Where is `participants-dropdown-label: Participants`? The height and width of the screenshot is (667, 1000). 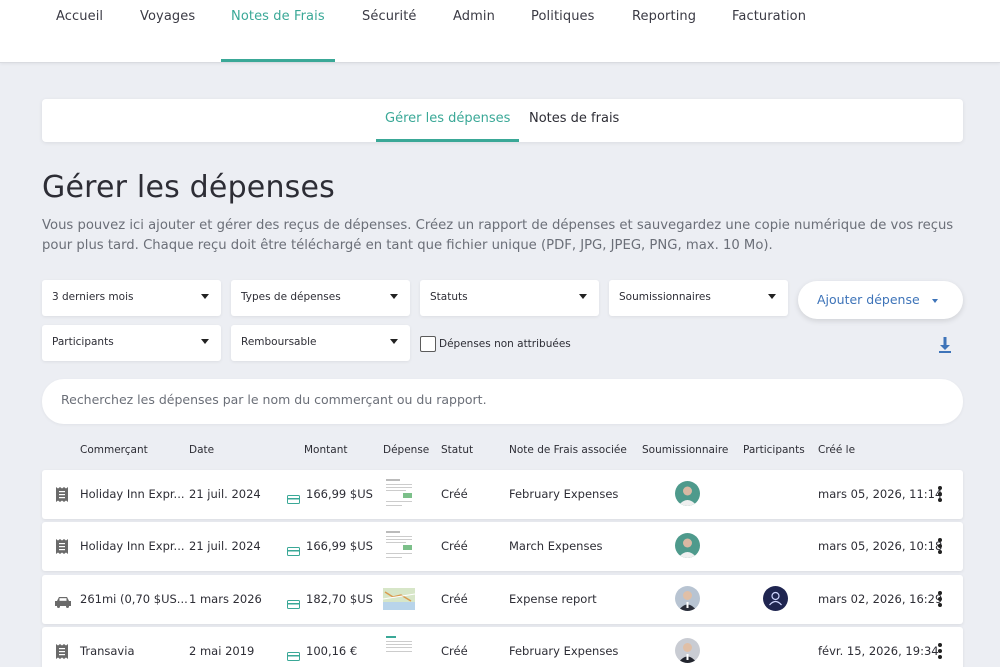 participants-dropdown-label: Participants is located at coordinates (83, 342).